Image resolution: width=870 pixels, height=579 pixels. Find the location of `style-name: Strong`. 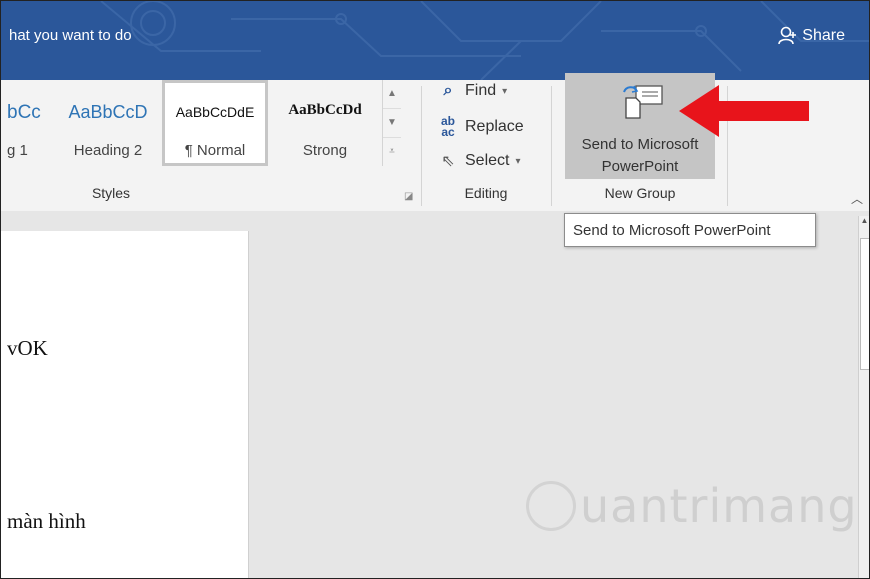

style-name: Strong is located at coordinates (325, 150).